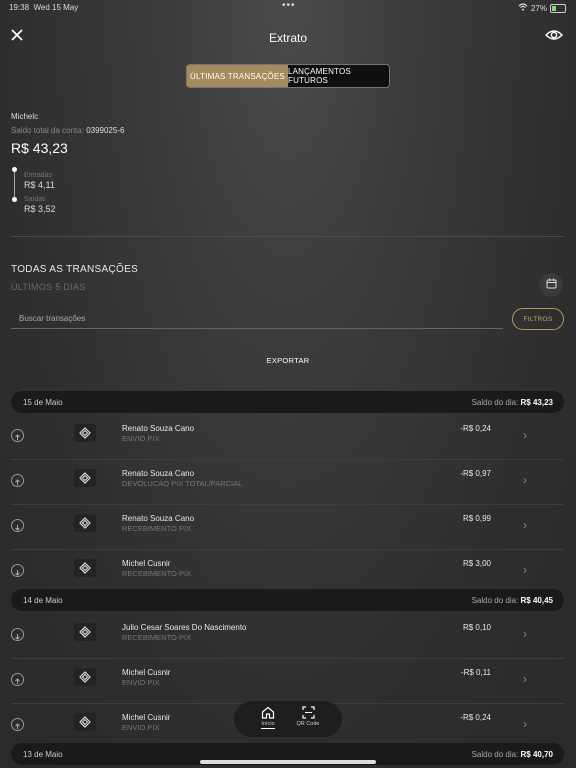 The height and width of the screenshot is (768, 576). I want to click on nav-item-inicio: Início, so click(268, 717).